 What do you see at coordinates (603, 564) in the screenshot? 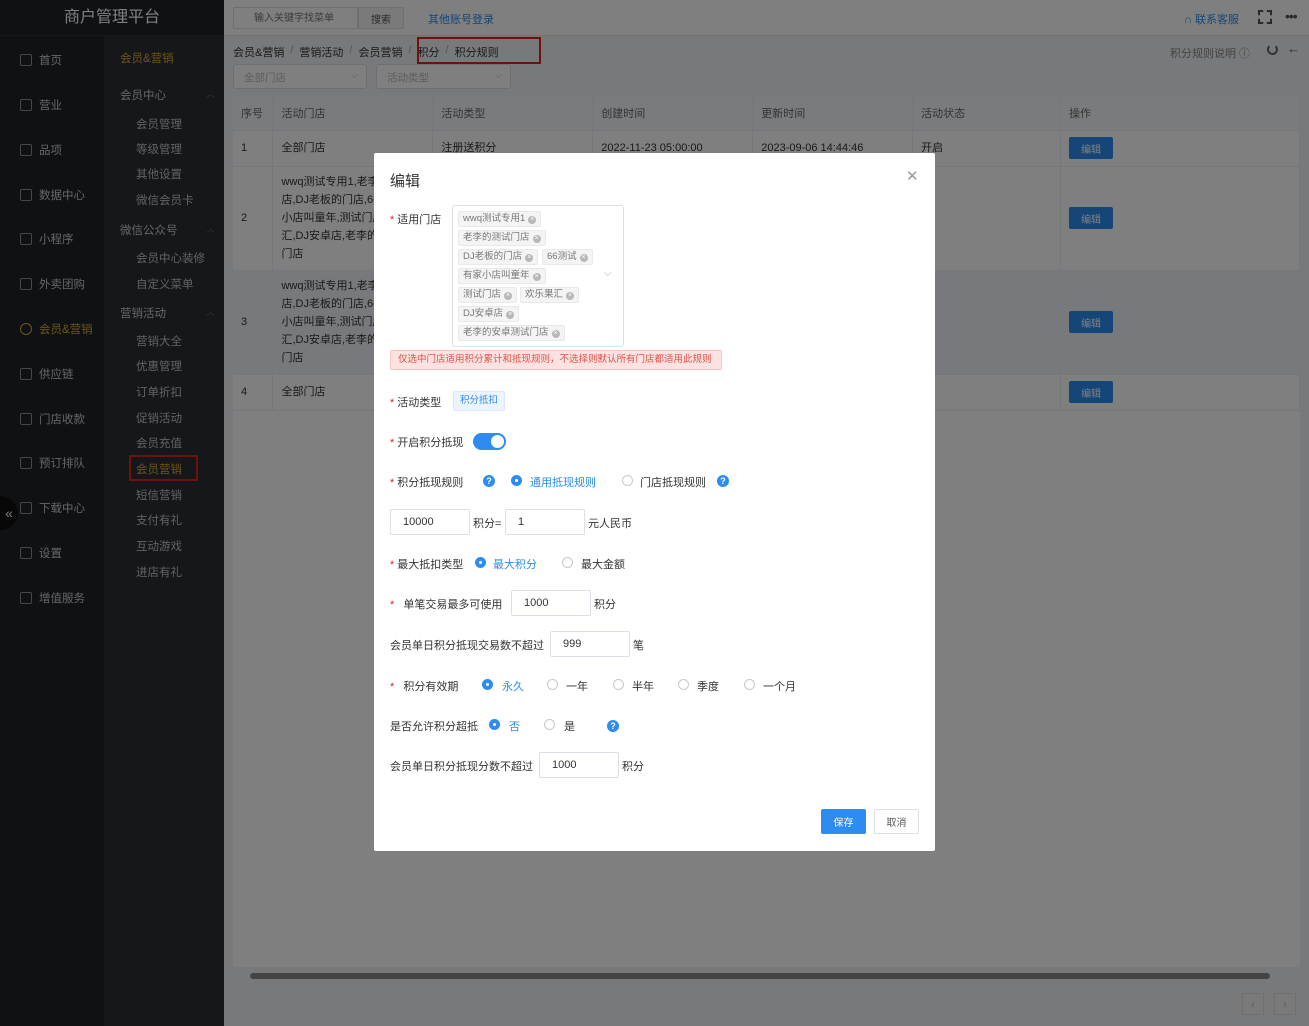
I see `max-amount-label: 最大金额` at bounding box center [603, 564].